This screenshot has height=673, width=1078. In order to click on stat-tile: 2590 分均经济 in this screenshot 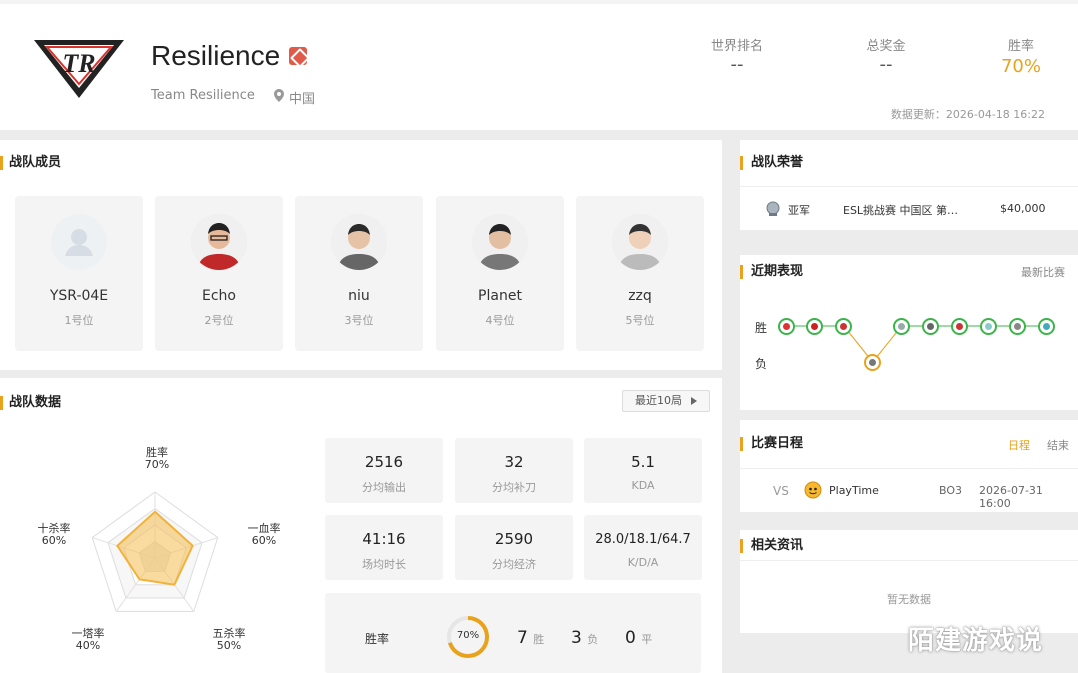, I will do `click(514, 547)`.